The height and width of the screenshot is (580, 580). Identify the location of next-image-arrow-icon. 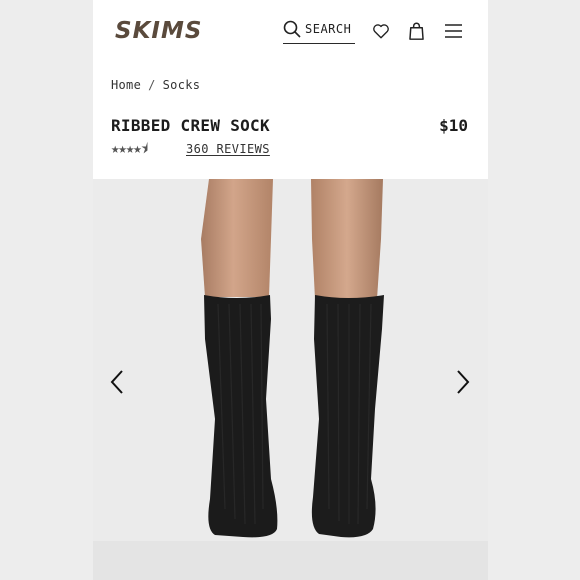
(463, 382).